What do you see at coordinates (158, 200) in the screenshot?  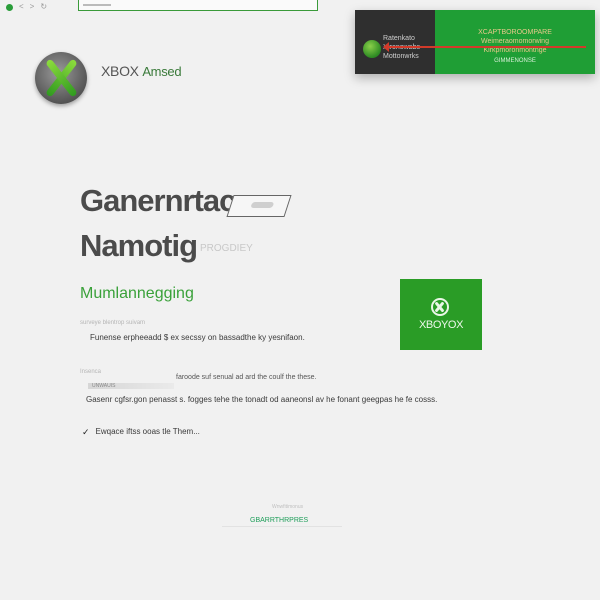 I see `page-title-line-1: Ganernrtac` at bounding box center [158, 200].